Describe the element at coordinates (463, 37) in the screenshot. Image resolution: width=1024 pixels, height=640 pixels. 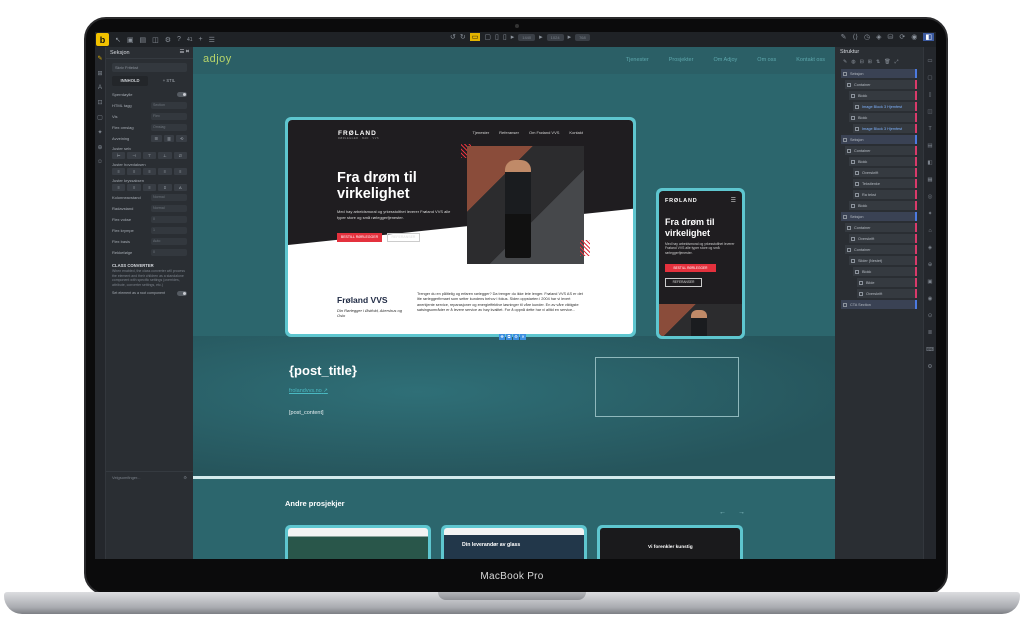
I see `redo-icon: ↻` at that location.